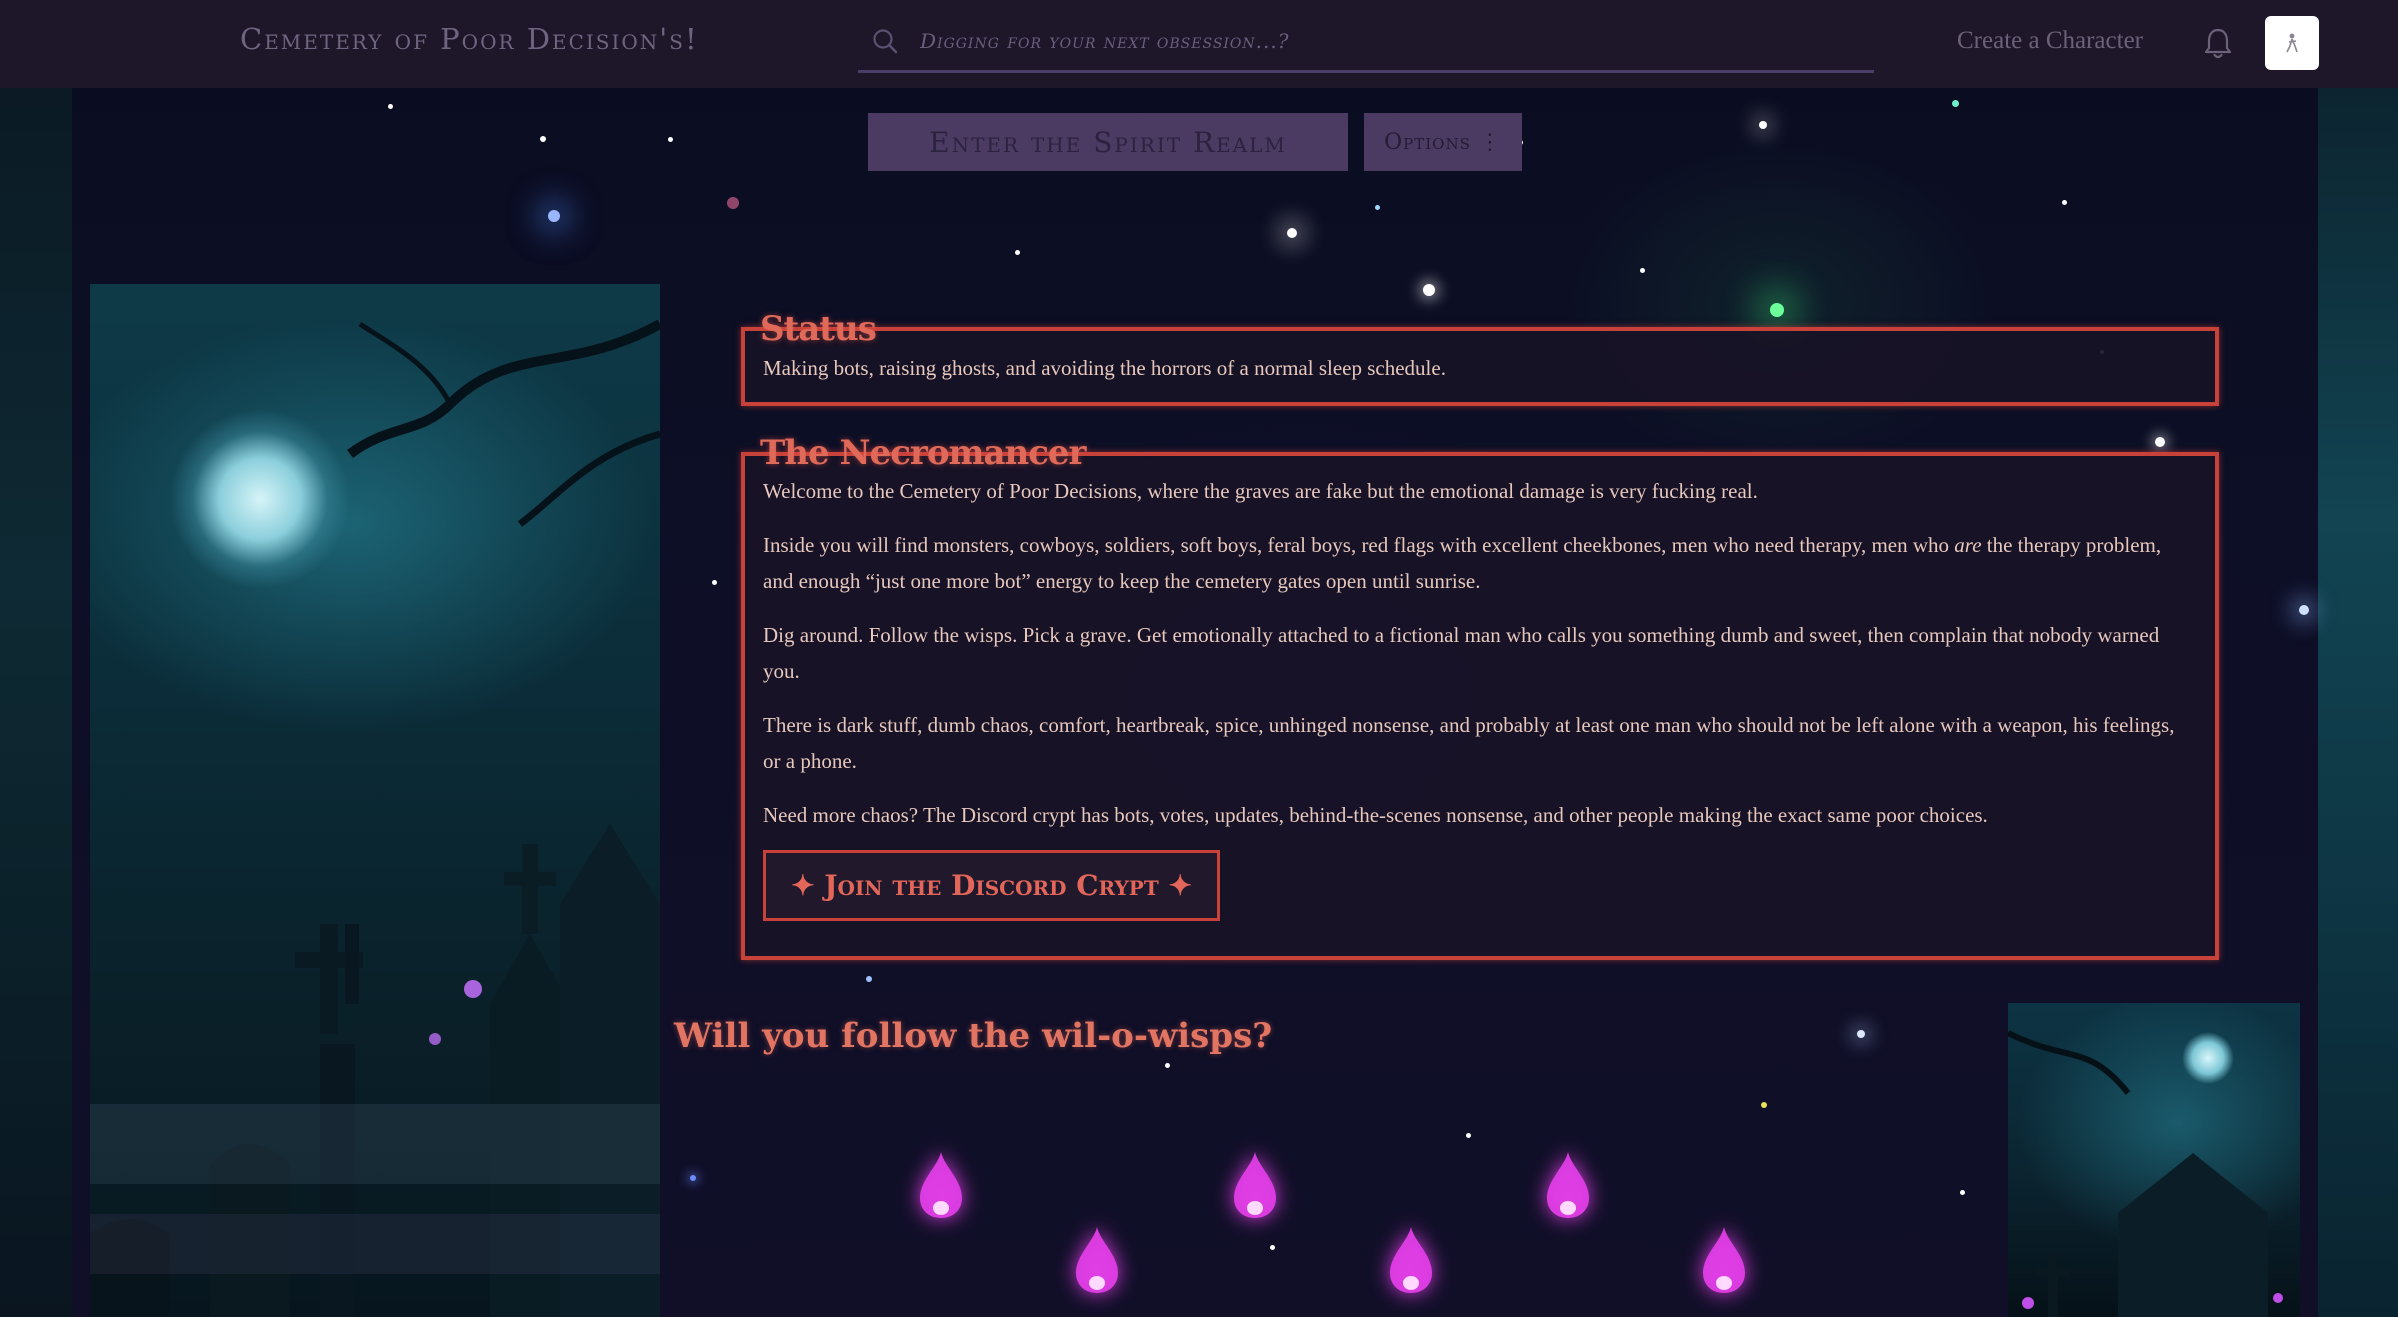  I want to click on necromancer-title: The Necromancer, so click(923, 453).